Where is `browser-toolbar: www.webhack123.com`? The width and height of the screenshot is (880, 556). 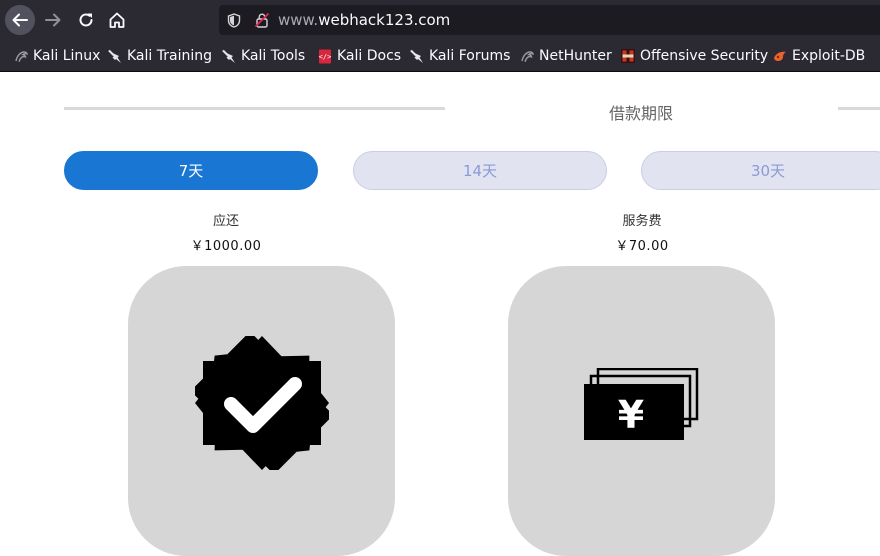
browser-toolbar: www.webhack123.com is located at coordinates (440, 20).